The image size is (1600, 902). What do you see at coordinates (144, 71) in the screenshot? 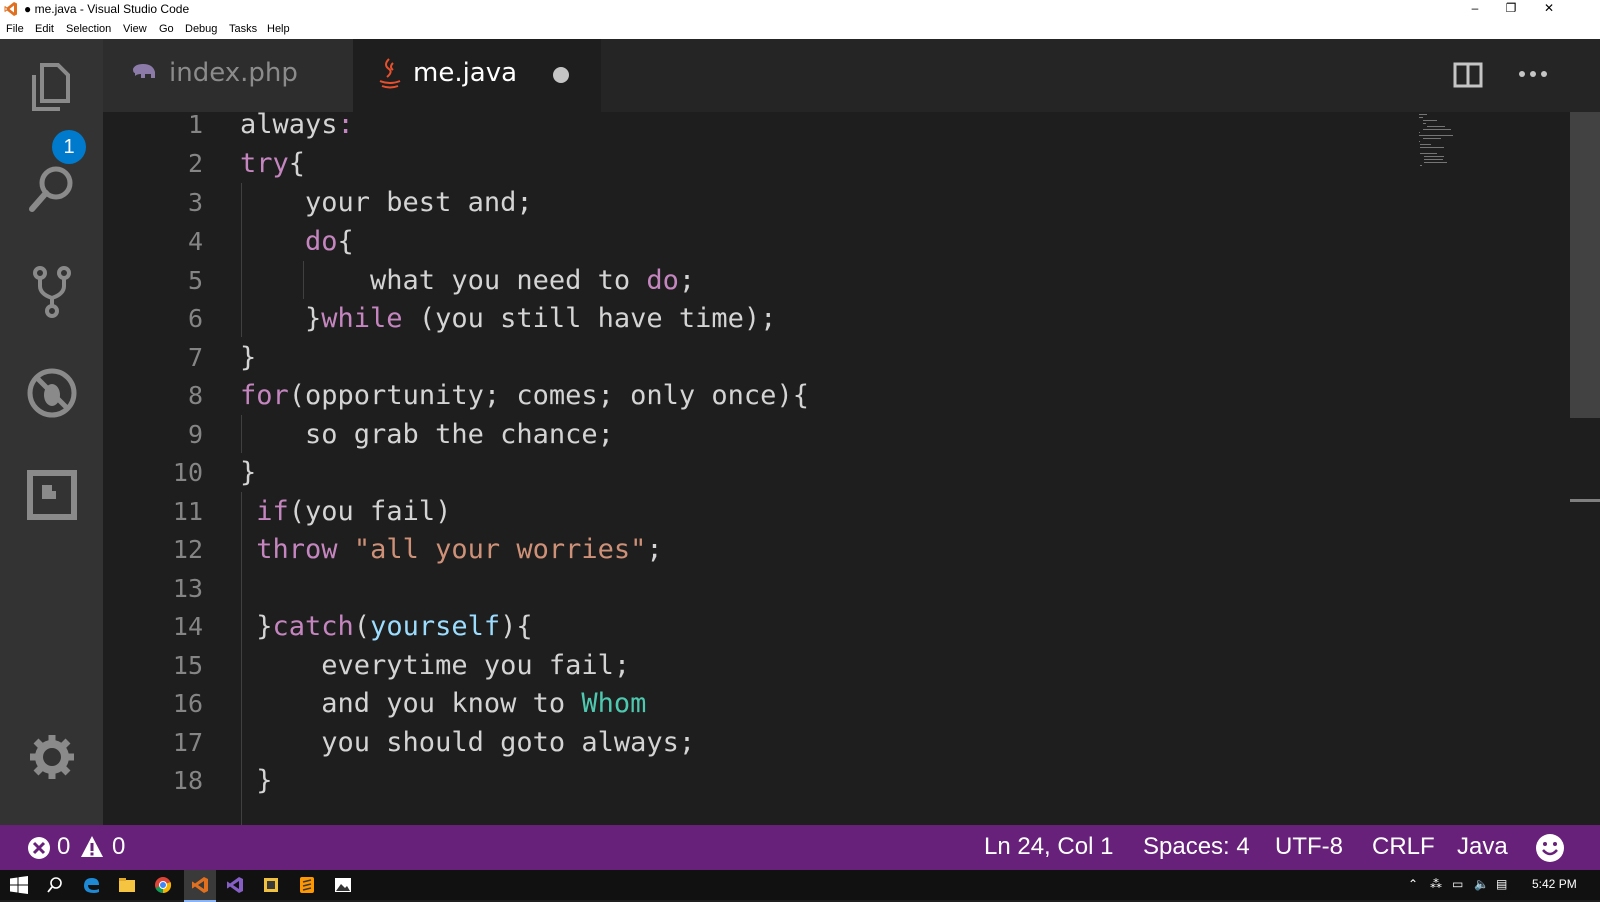
I see `php-elephant-icon` at bounding box center [144, 71].